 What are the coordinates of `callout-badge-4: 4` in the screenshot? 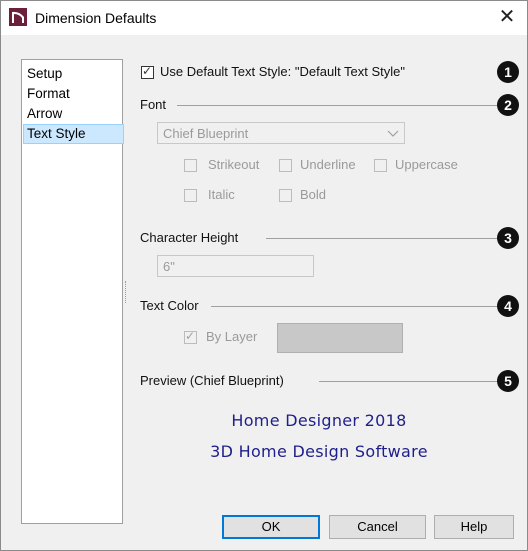 It's located at (508, 306).